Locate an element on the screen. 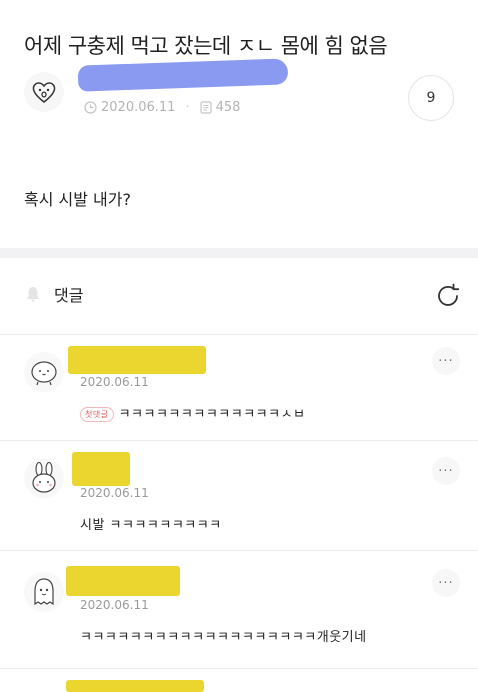  bunny-character-icon is located at coordinates (44, 477).